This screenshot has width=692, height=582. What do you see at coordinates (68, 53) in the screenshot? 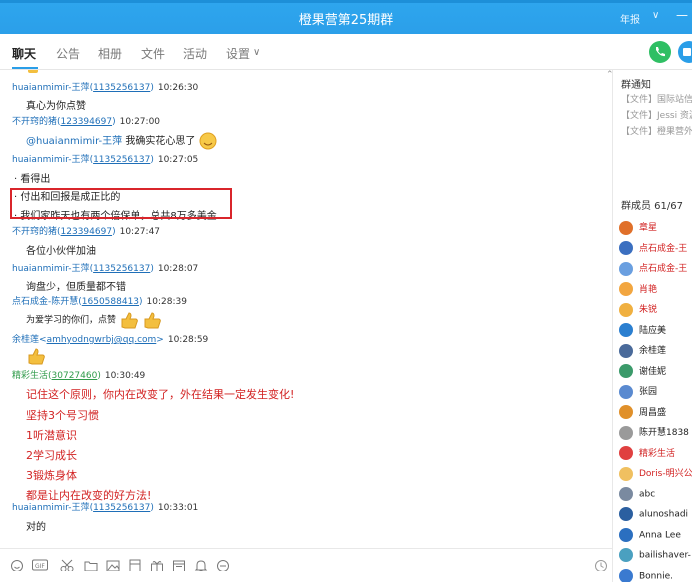
I see `tab-announcement: 公告` at bounding box center [68, 53].